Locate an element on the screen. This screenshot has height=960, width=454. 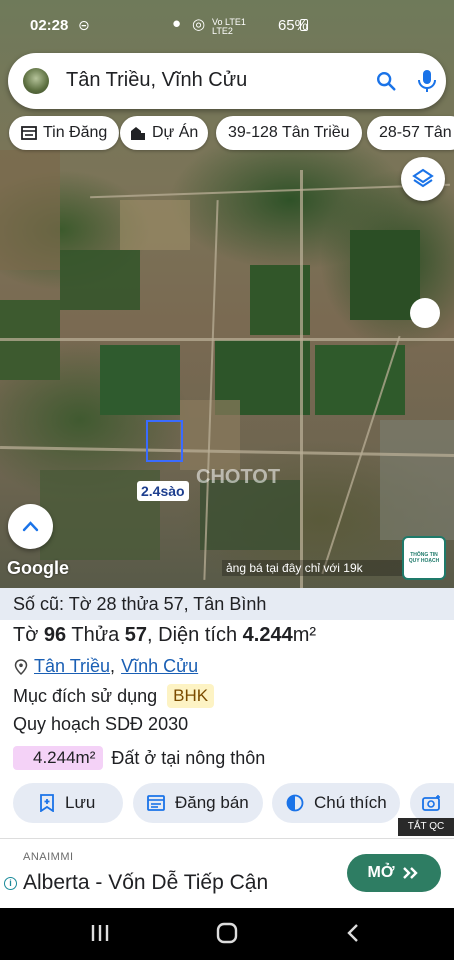
parcel-summary: Tờ 96 Thửa 57, Diện tích 4.244m² is located at coordinates (164, 635).